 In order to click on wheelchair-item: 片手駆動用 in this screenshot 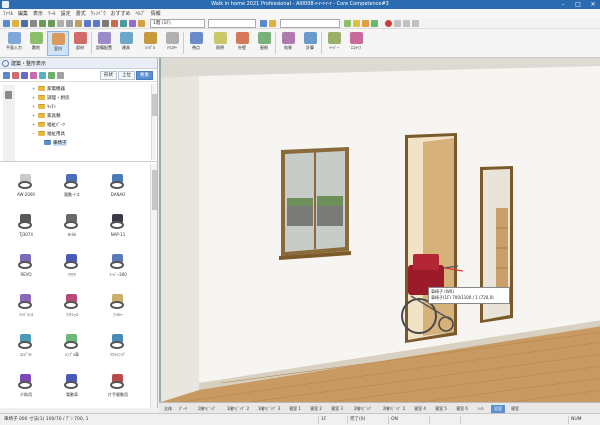, I will do `click(118, 384)`.